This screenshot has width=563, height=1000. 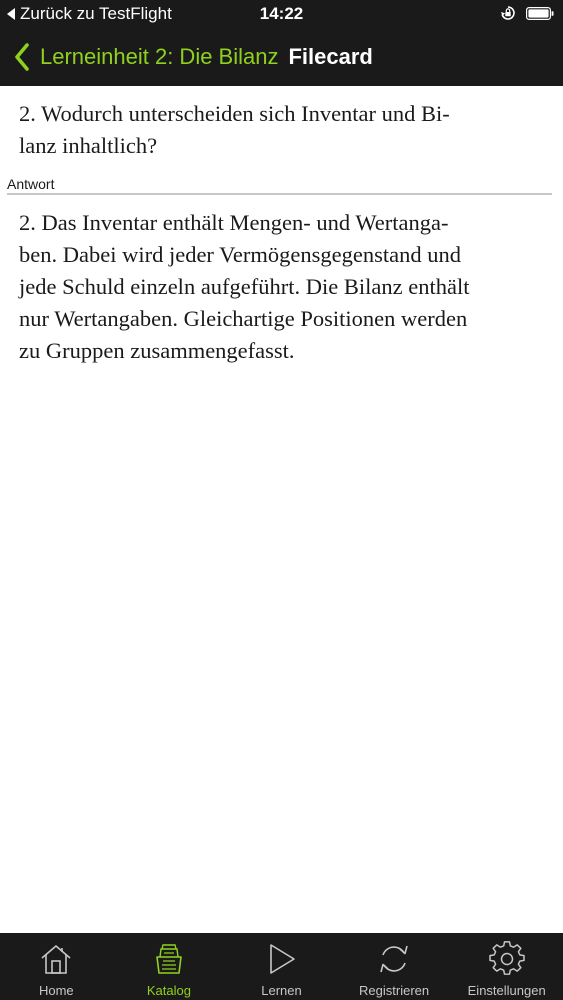 What do you see at coordinates (330, 56) in the screenshot?
I see `page-title: Filecard` at bounding box center [330, 56].